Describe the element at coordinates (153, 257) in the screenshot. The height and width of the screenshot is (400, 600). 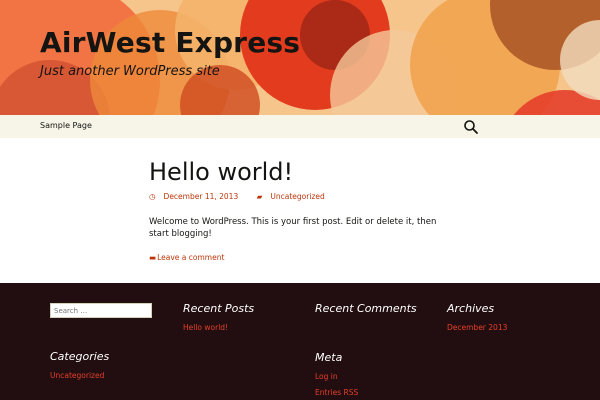
I see `comment-icon: ▬` at that location.